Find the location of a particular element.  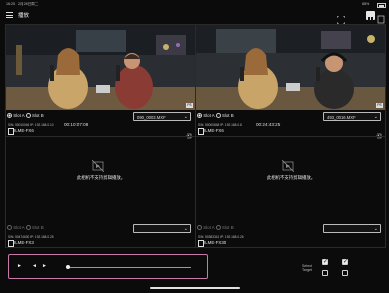

status-time: 16:25 is located at coordinates (10, 4).